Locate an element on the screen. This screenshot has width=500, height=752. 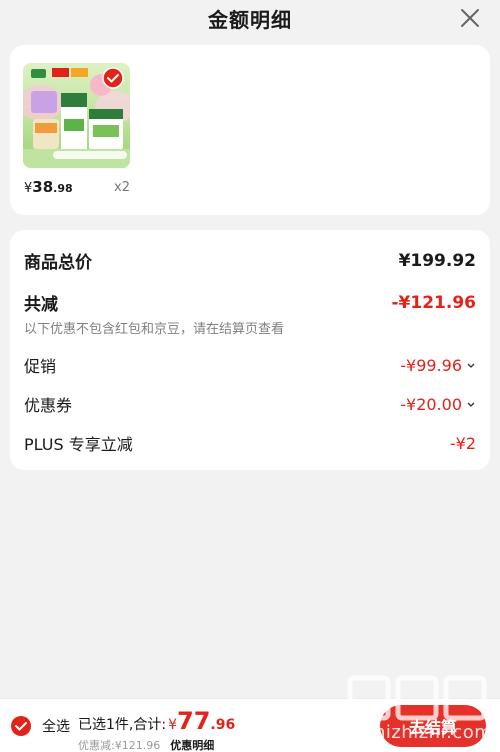
plus-discount-row: PLUS 专享立减 -¥2 is located at coordinates (250, 443).